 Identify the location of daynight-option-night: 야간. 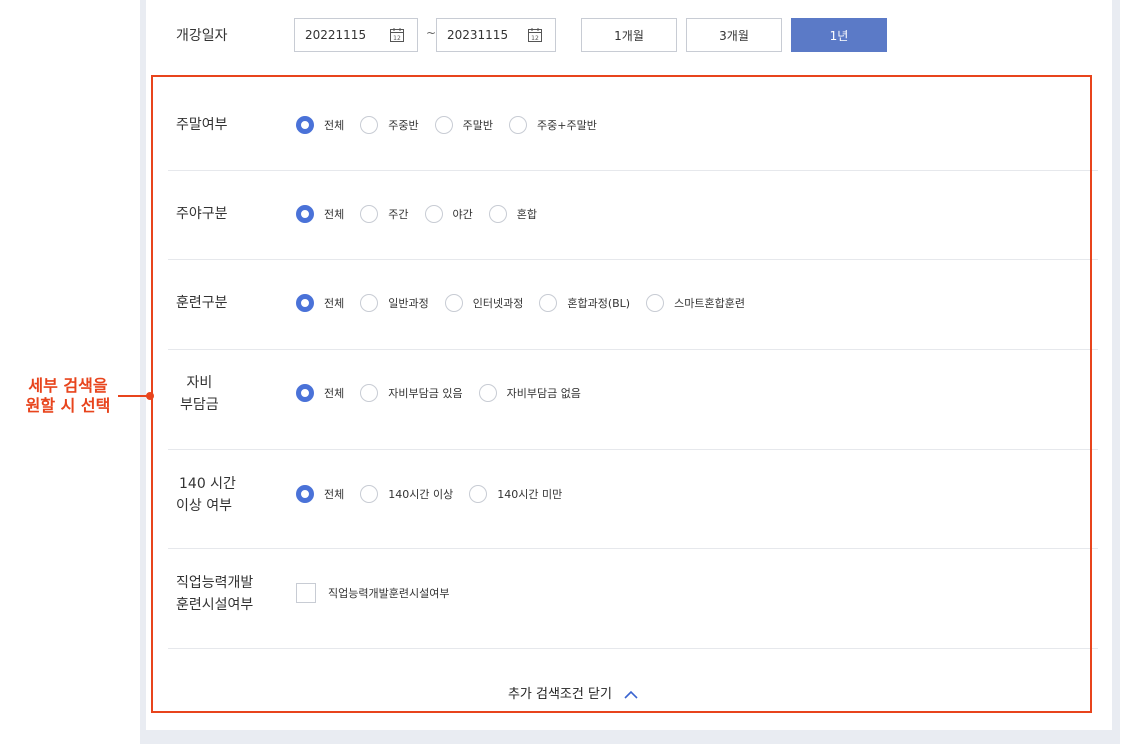
(448, 214).